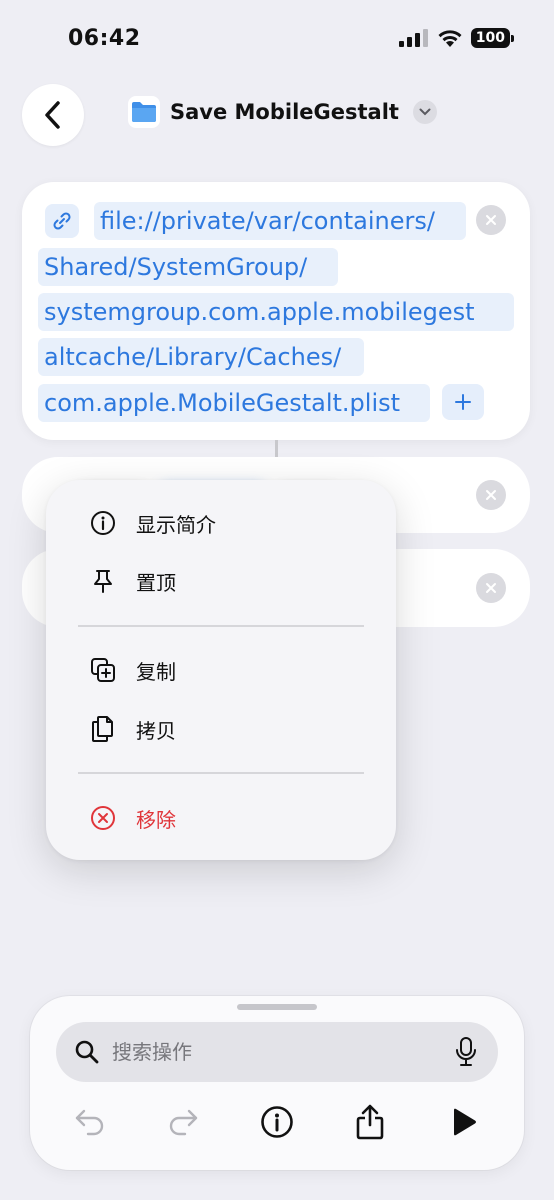 This screenshot has width=554, height=1200. I want to click on share-icon, so click(370, 1122).